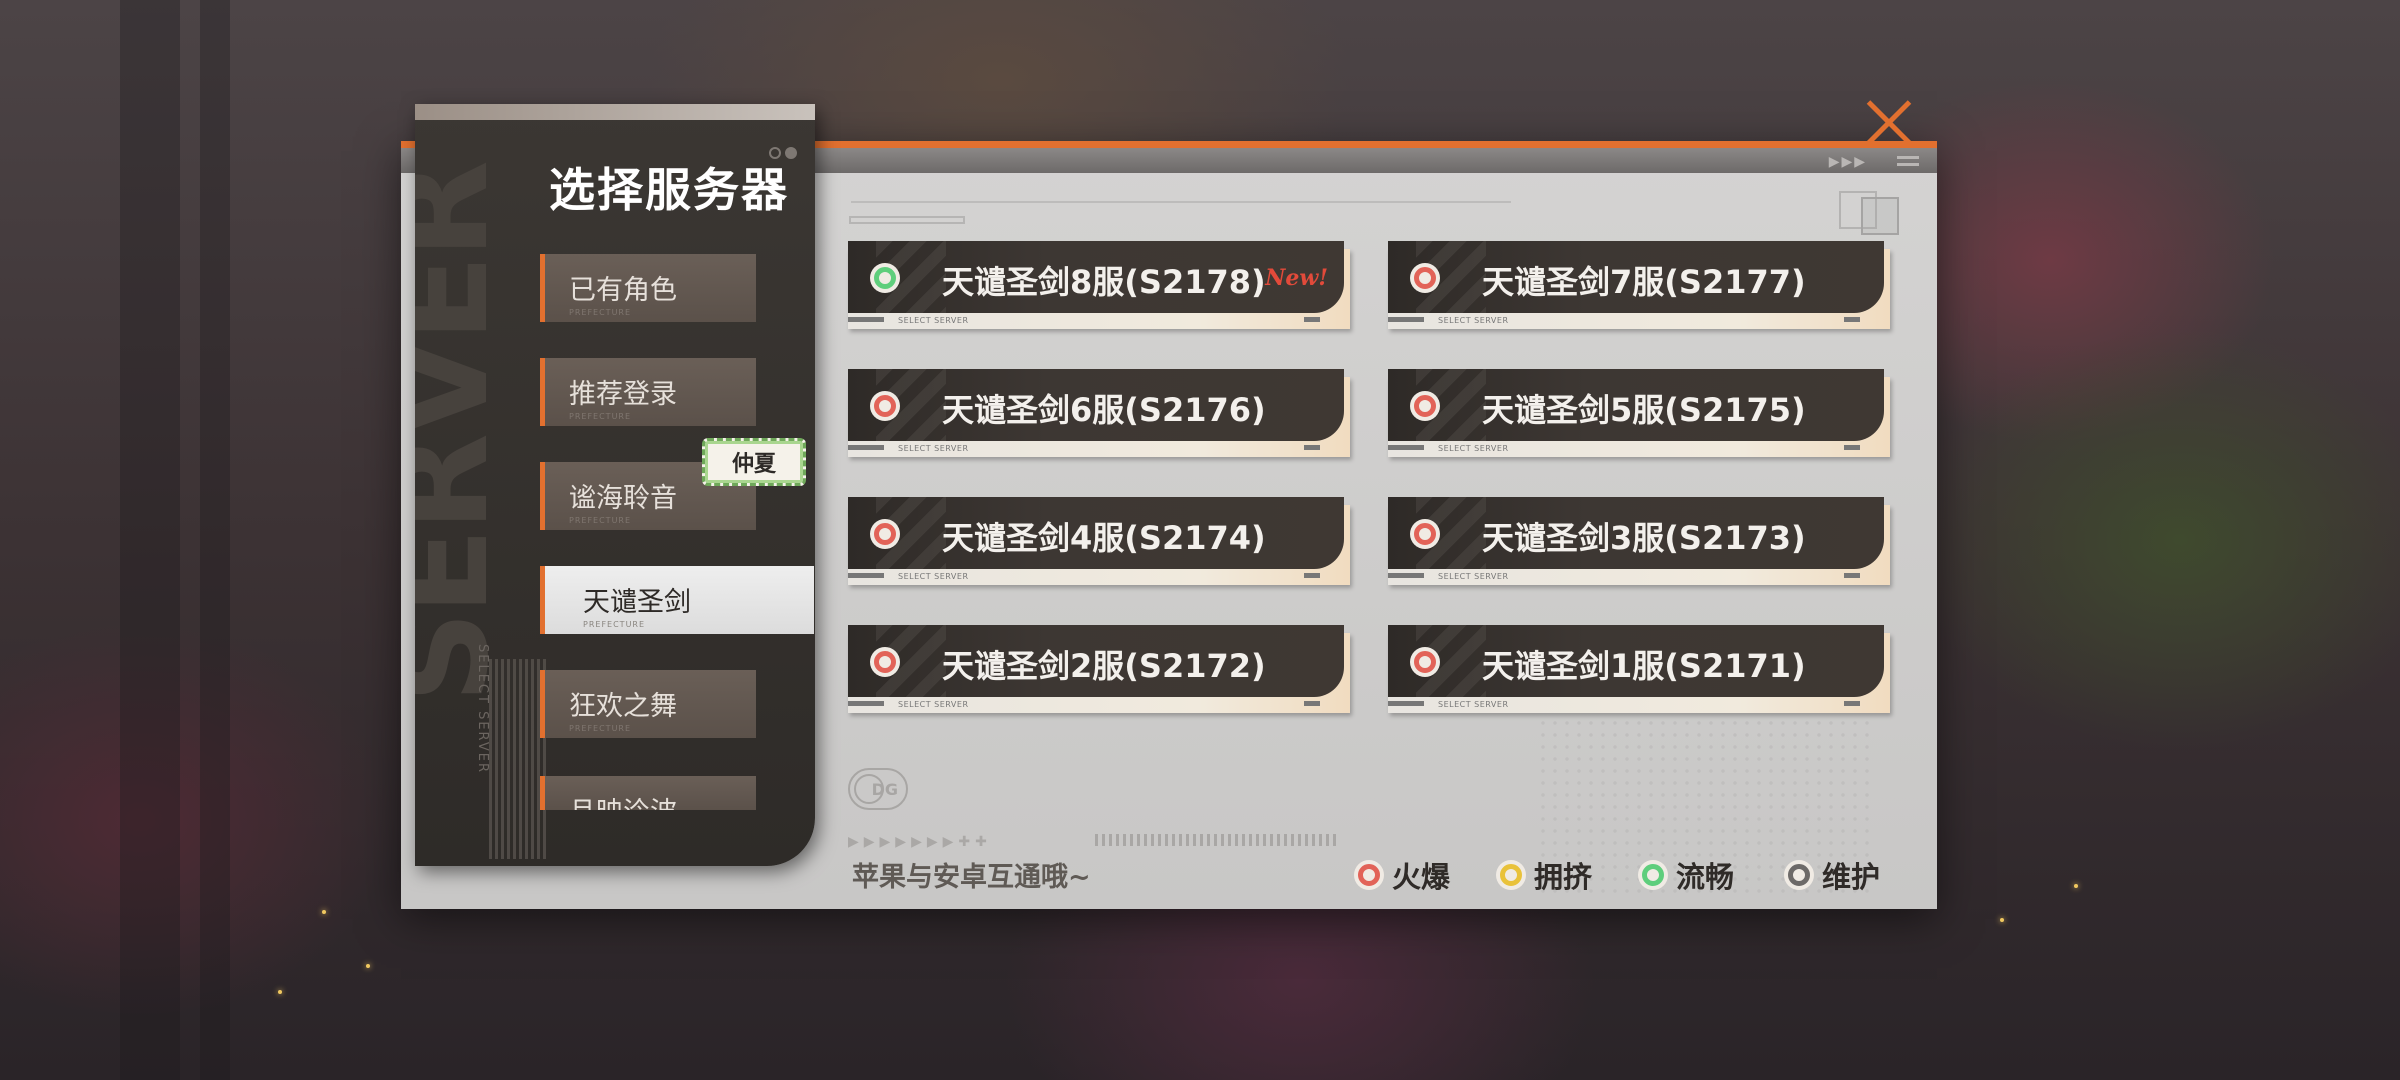 This screenshot has width=2400, height=1080. I want to click on server-item-s2175: SELECT SERVER 天谴圣剑5服(S2175), so click(1639, 413).